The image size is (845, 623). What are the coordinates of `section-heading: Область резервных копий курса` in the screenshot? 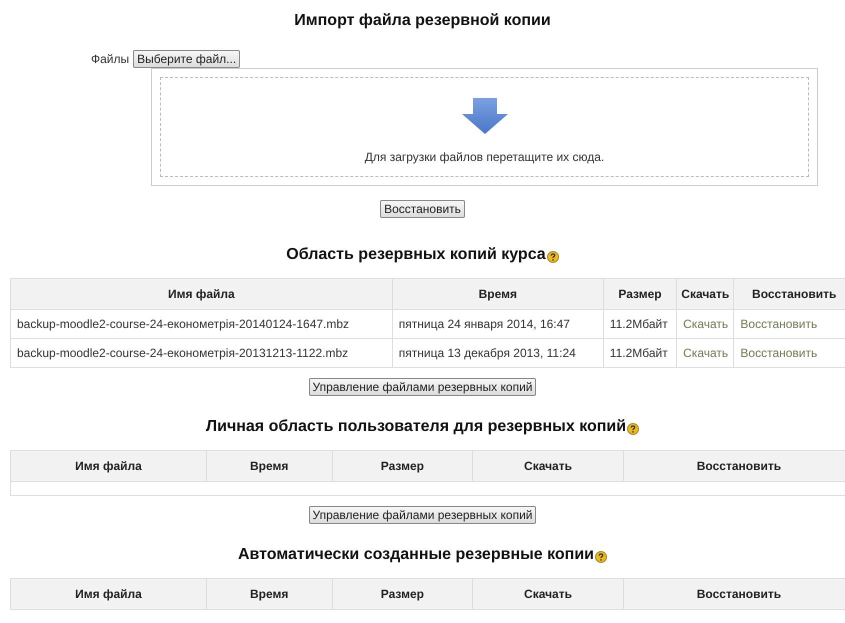 It's located at (416, 255).